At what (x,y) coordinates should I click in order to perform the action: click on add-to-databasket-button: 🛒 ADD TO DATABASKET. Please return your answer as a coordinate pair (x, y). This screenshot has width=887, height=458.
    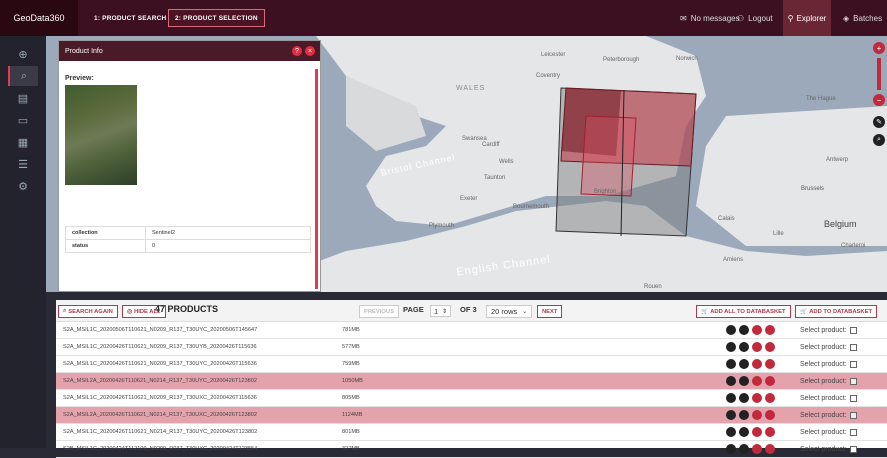
    Looking at the image, I should click on (836, 311).